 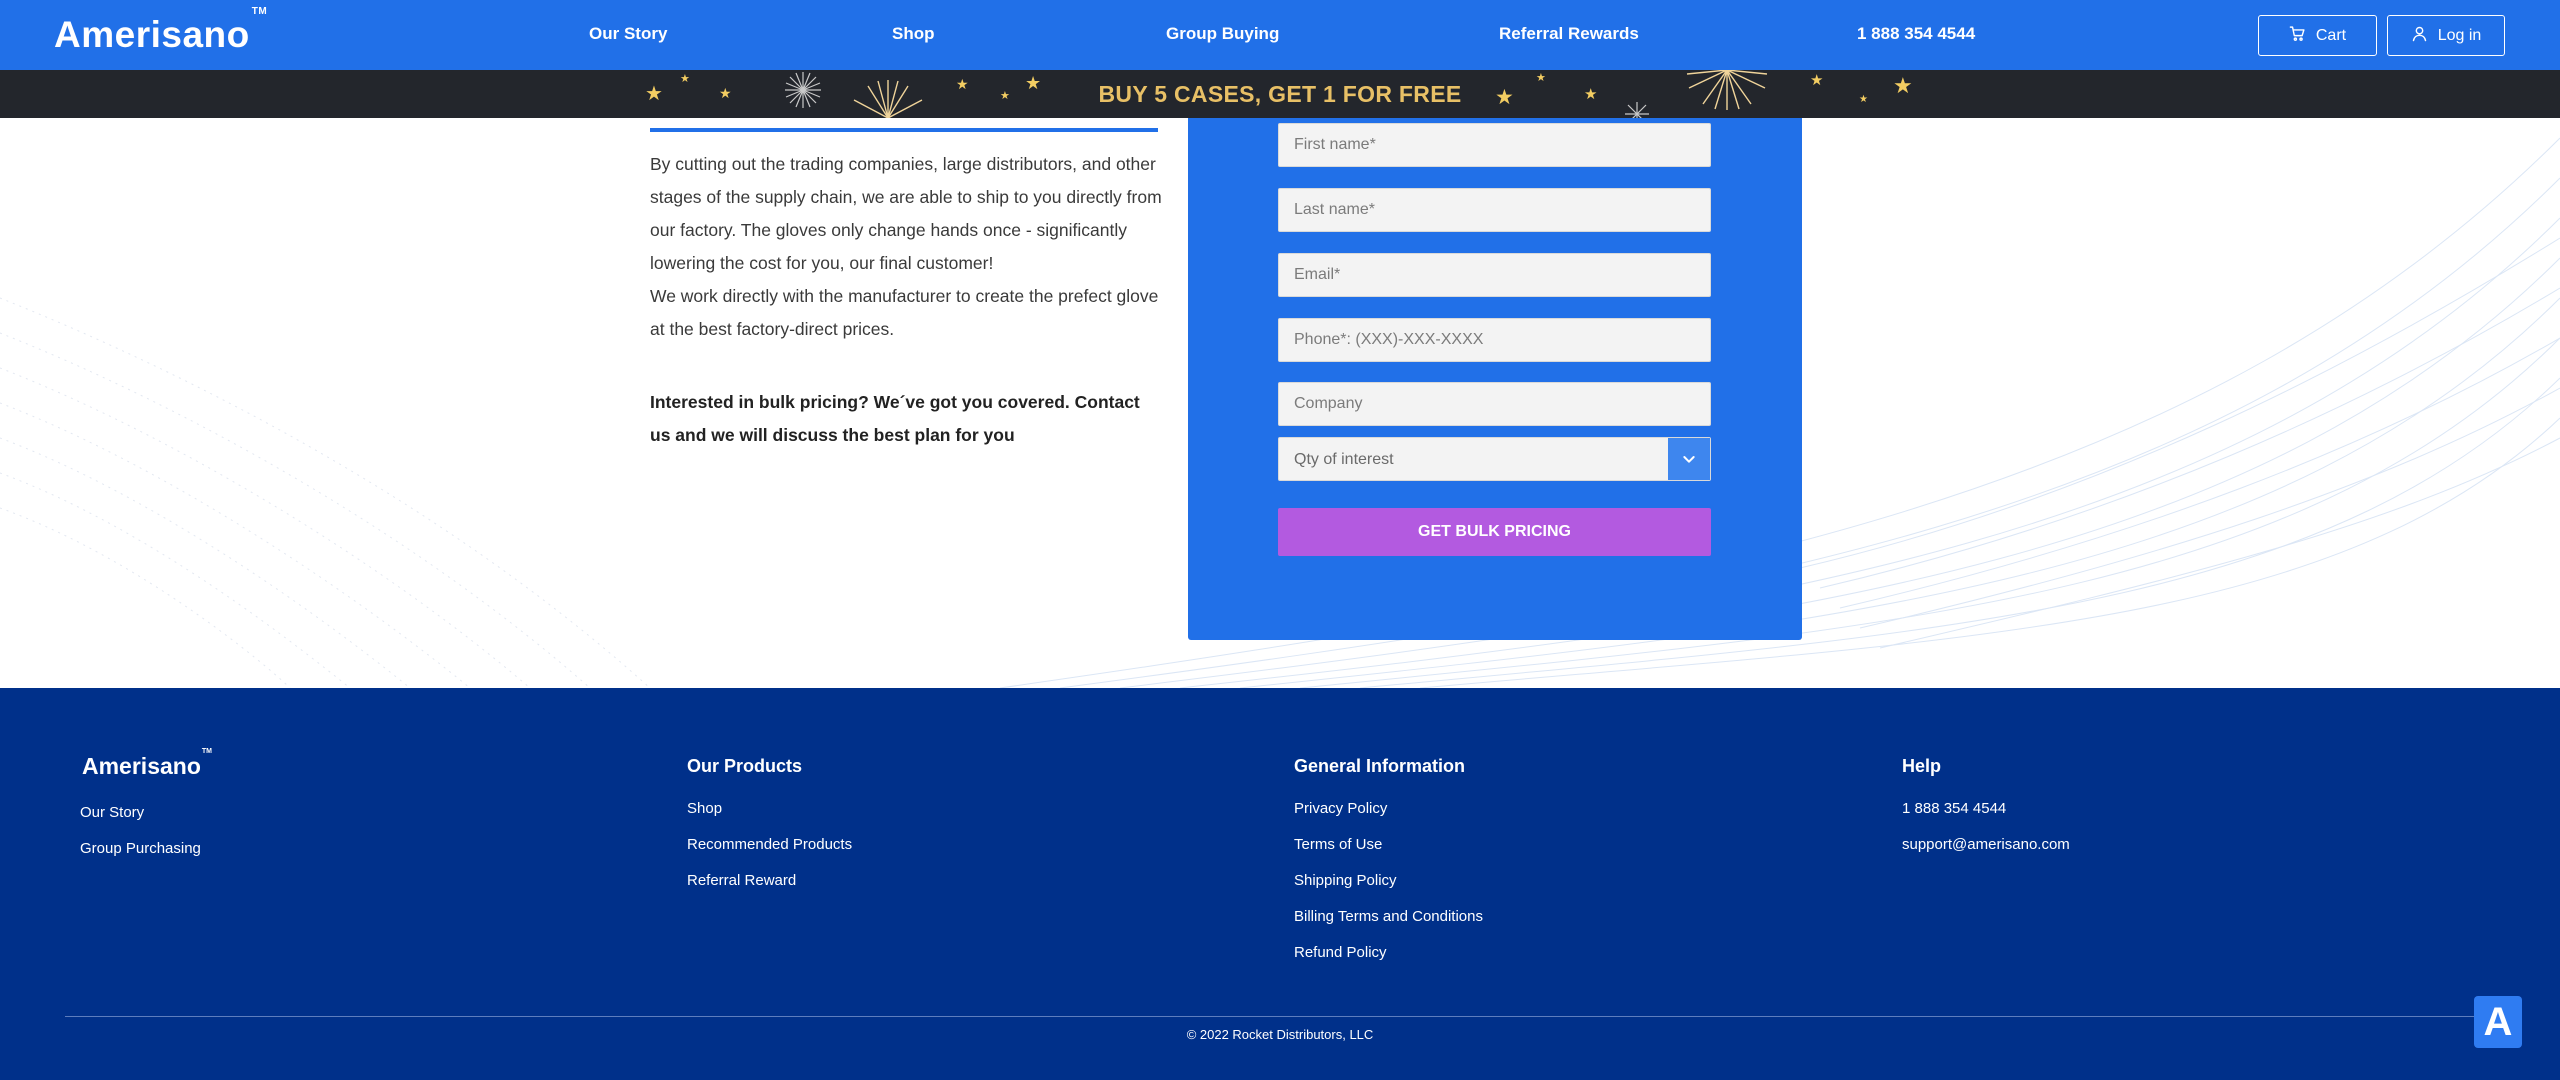 I want to click on qty-select-label: Qty of interest, so click(x=1344, y=459).